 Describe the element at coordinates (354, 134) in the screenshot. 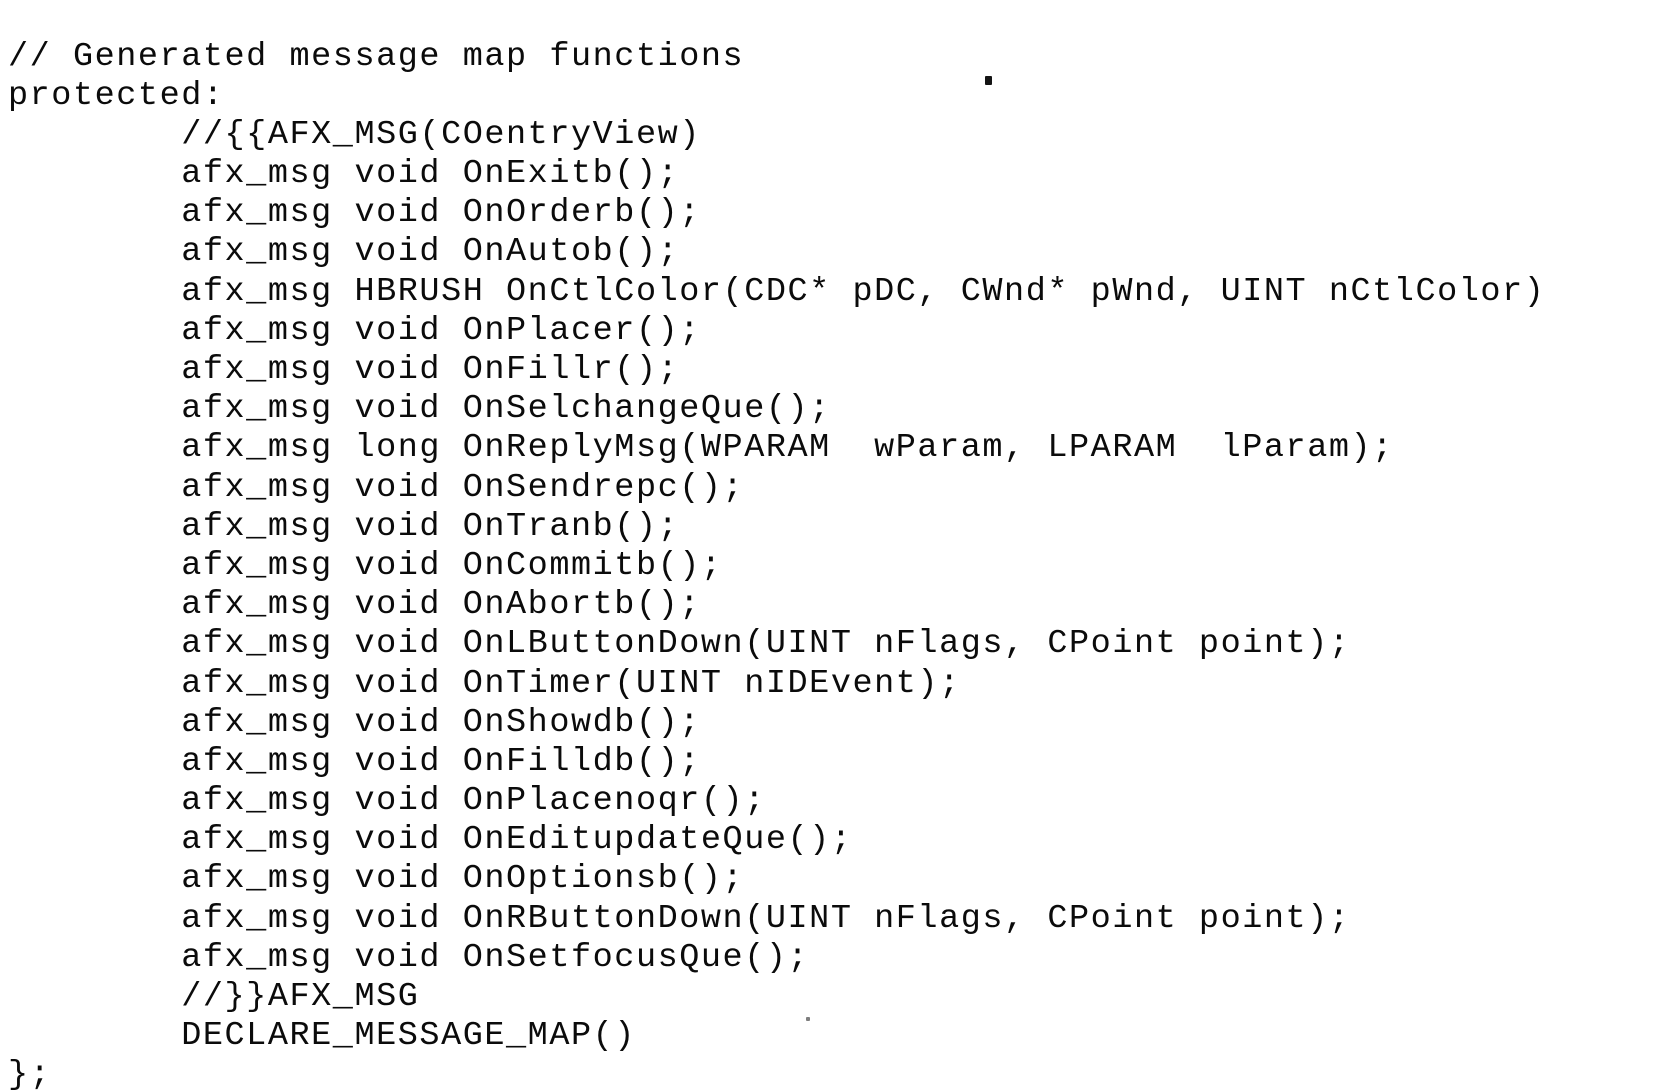

I see `code-line: //{{AFX_MSG(COentryView)` at that location.